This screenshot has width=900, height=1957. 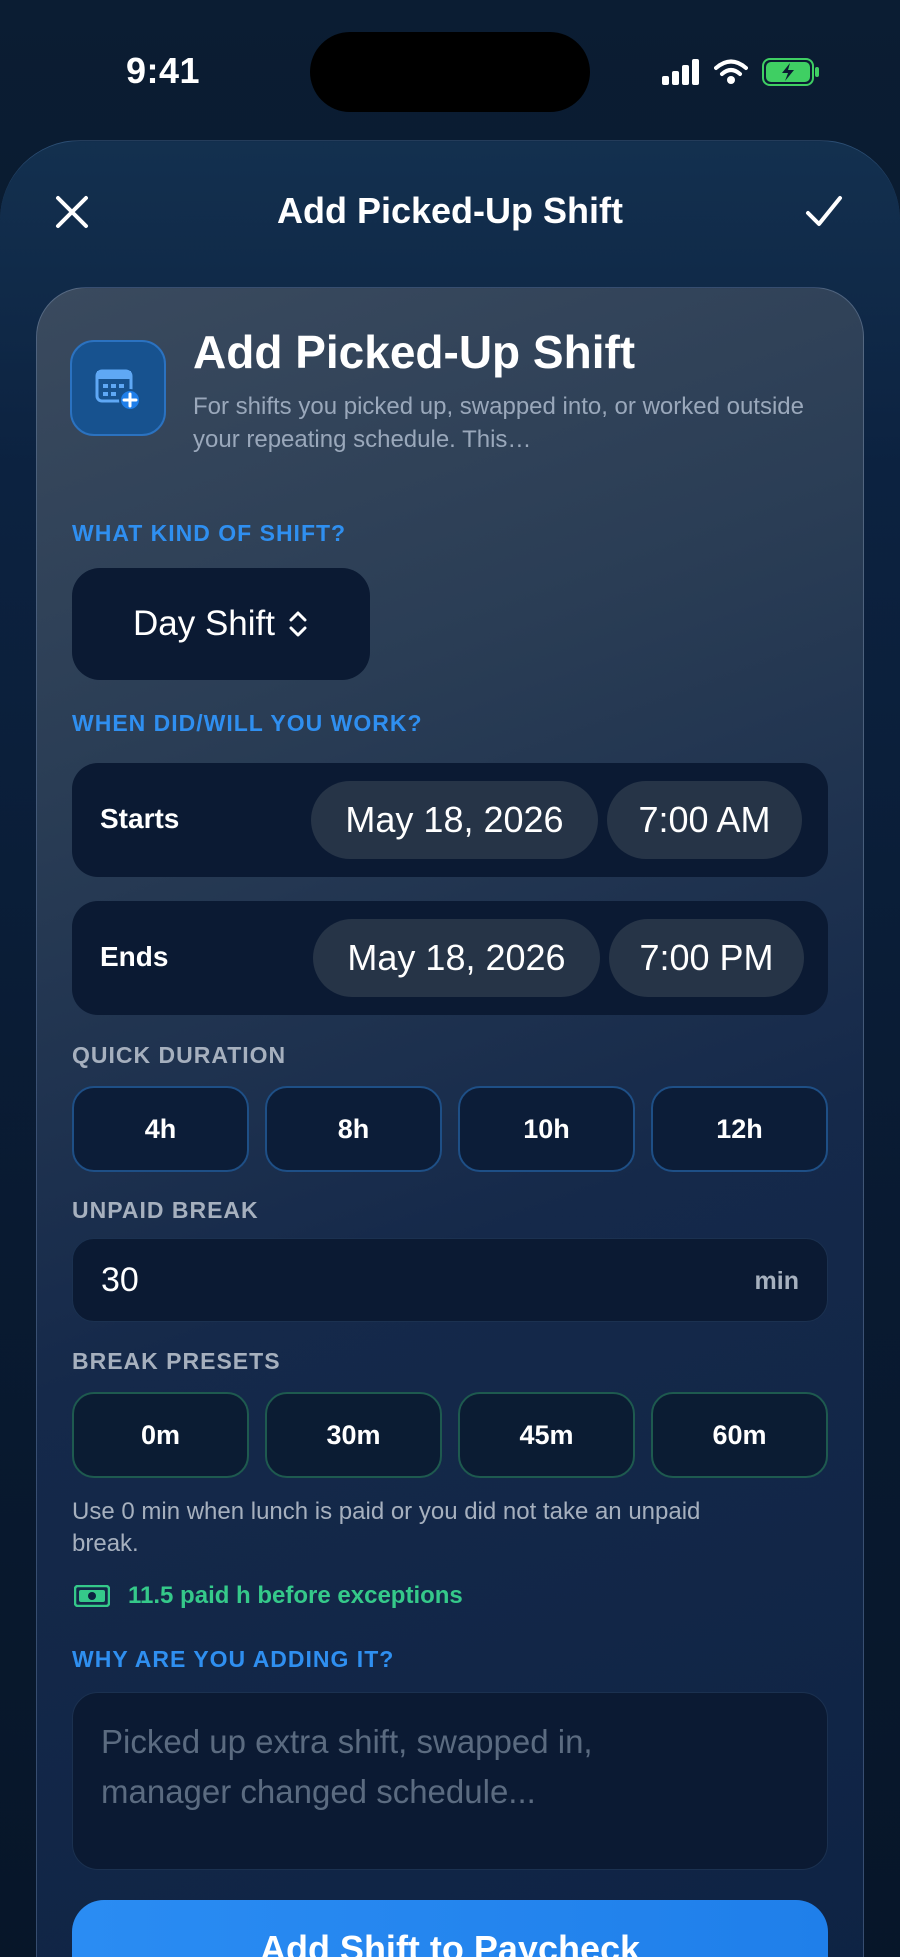 What do you see at coordinates (233, 1659) in the screenshot?
I see `reason-label: WHY ARE YOU ADDING IT?` at bounding box center [233, 1659].